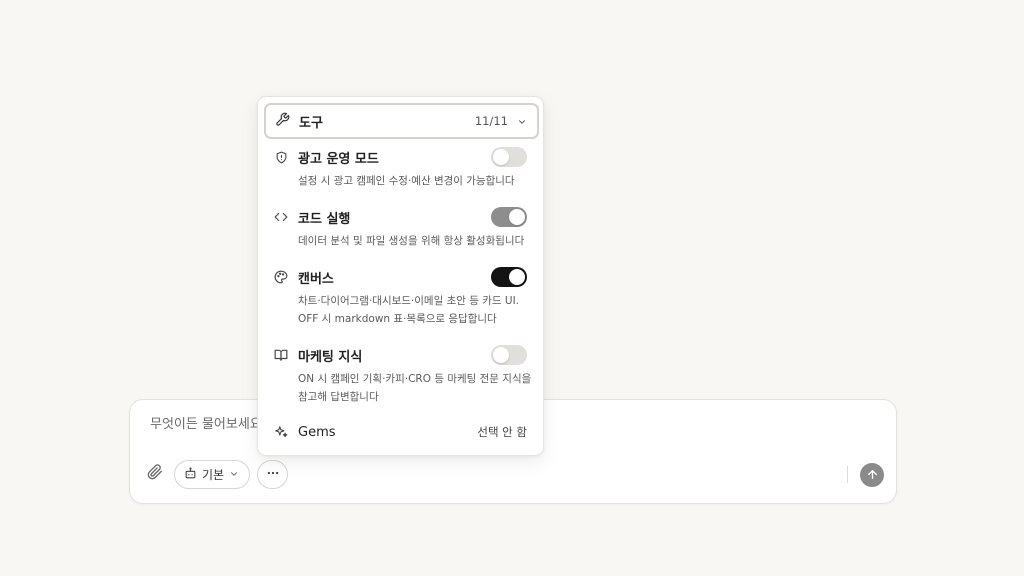  What do you see at coordinates (324, 219) in the screenshot?
I see `tool-item-title: 코드 실행` at bounding box center [324, 219].